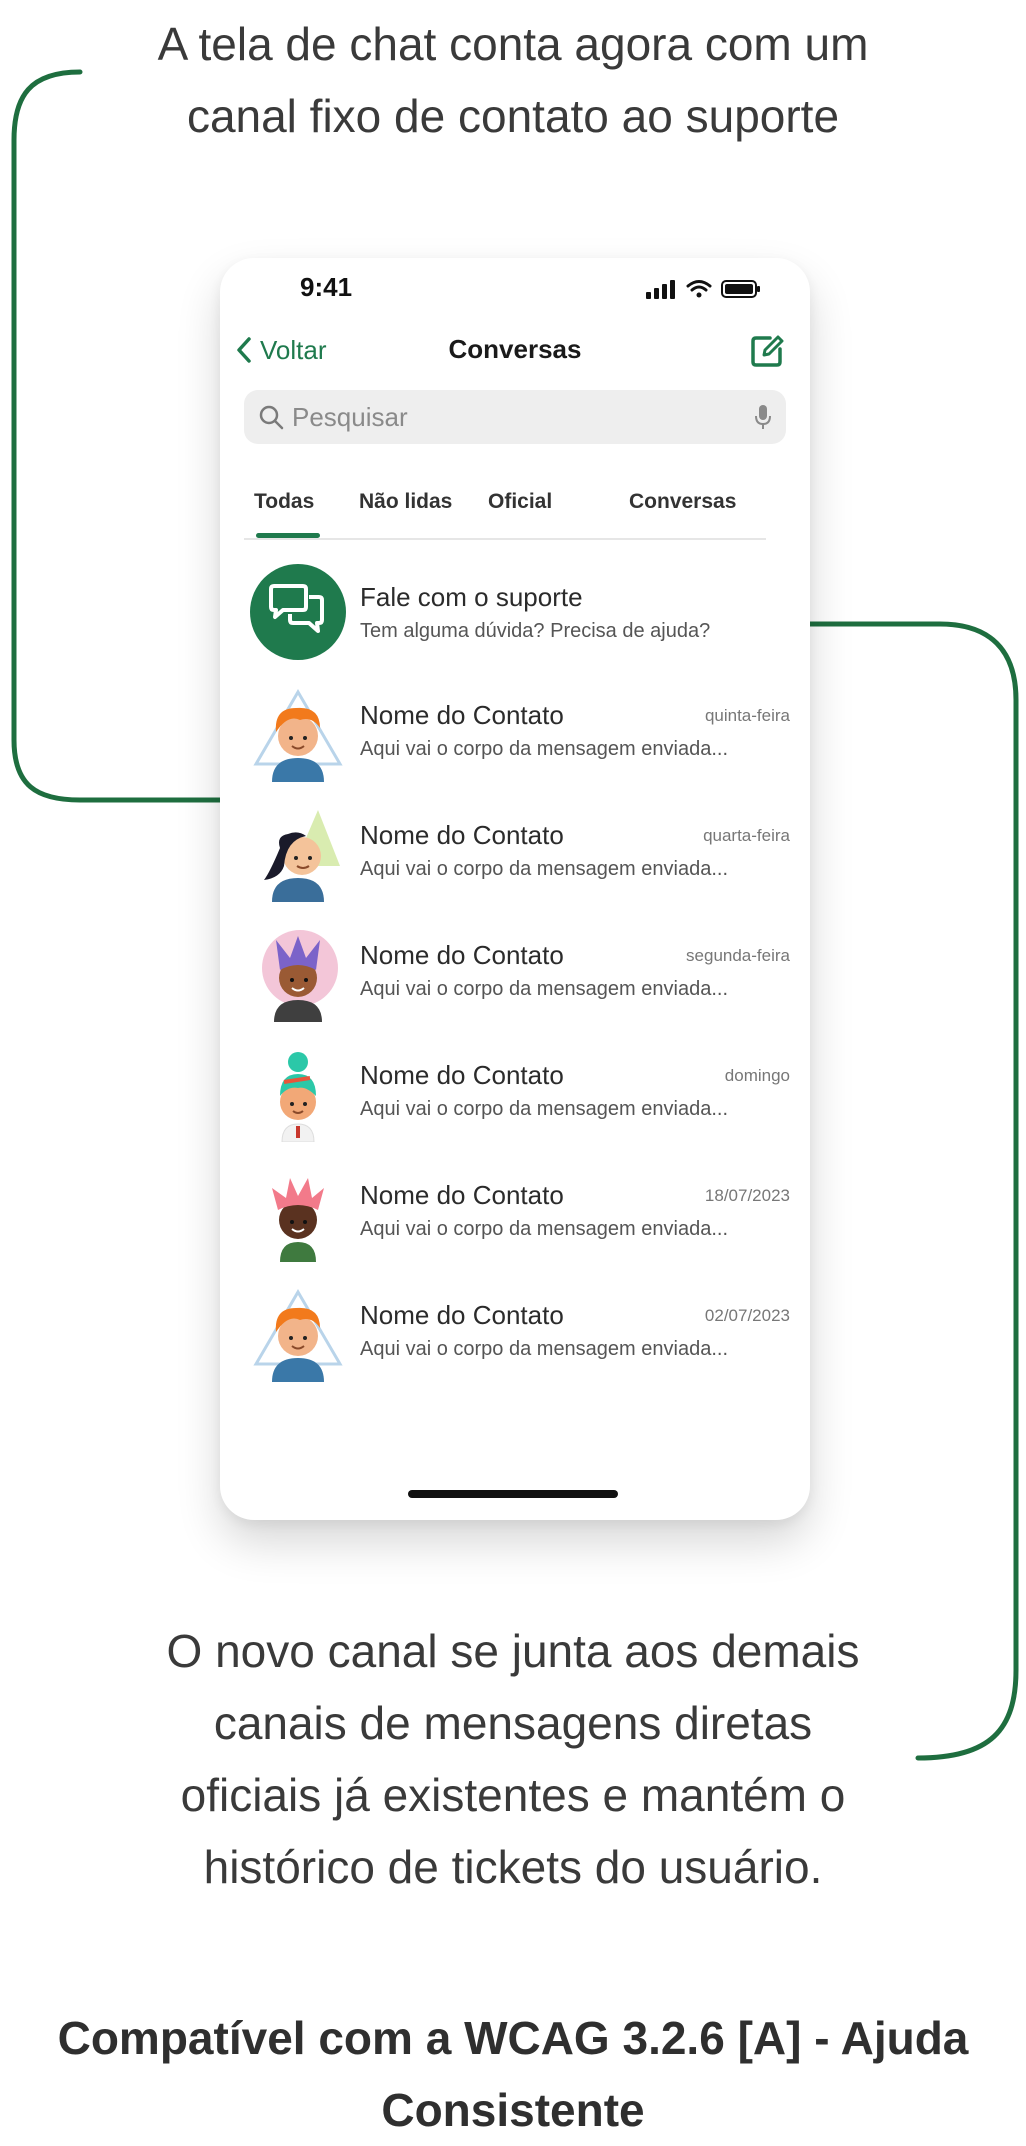  Describe the element at coordinates (513, 2110) in the screenshot. I see `wcag-footer-line-2: Consistente` at that location.